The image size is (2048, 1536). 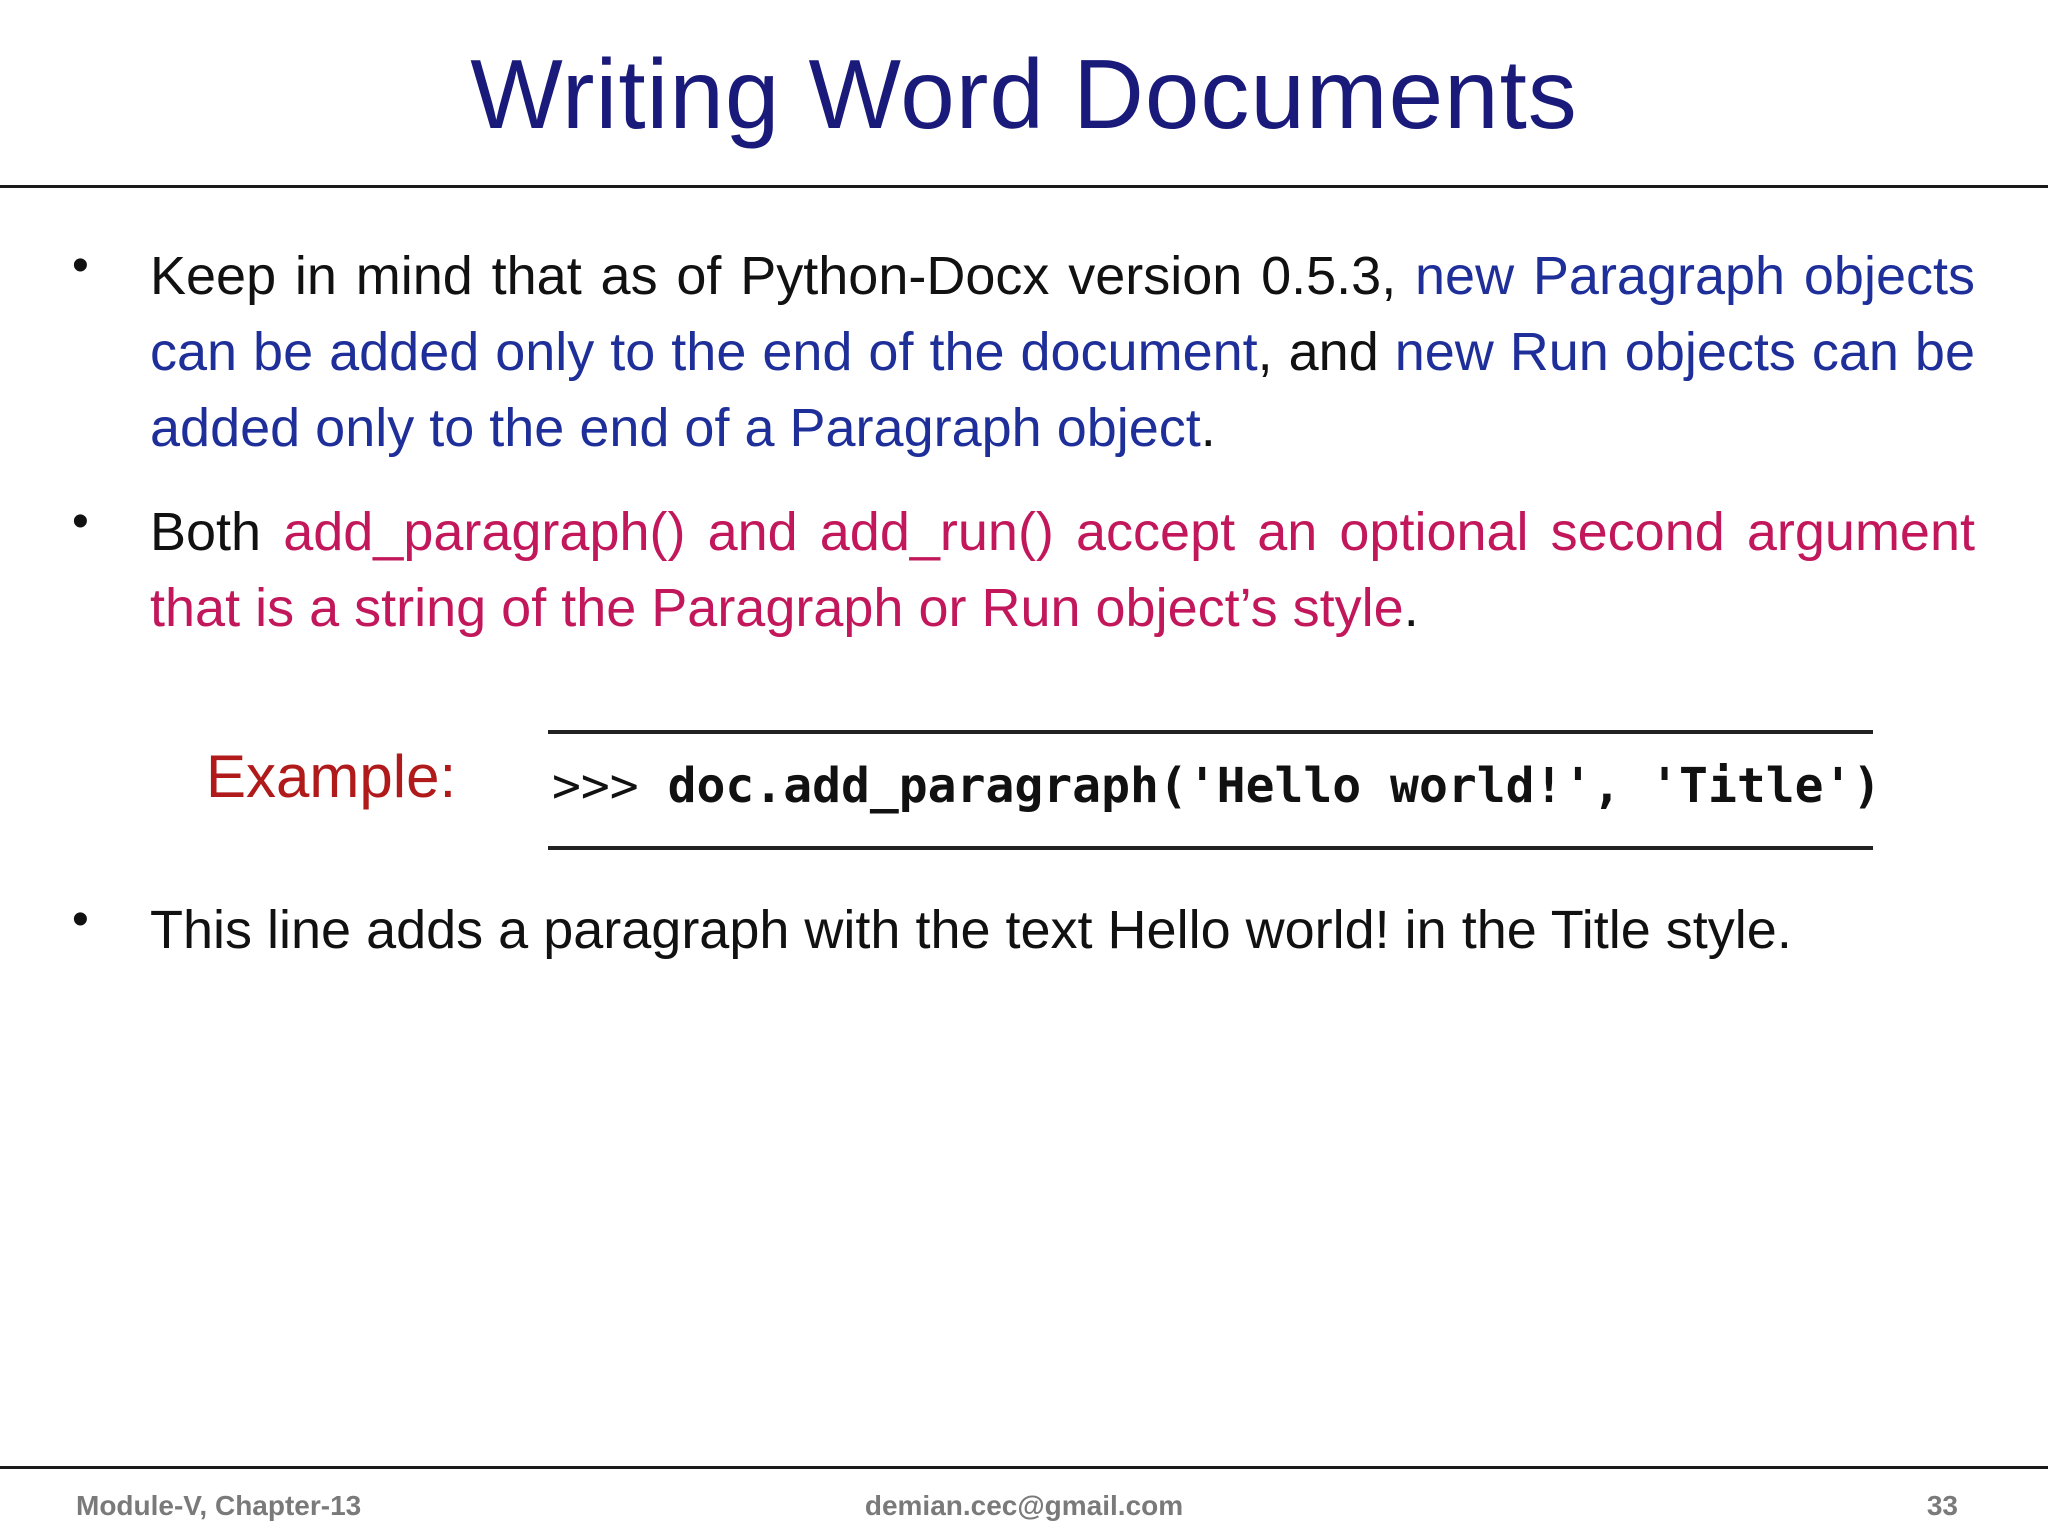 What do you see at coordinates (1210, 732) in the screenshot?
I see `code-top-rule` at bounding box center [1210, 732].